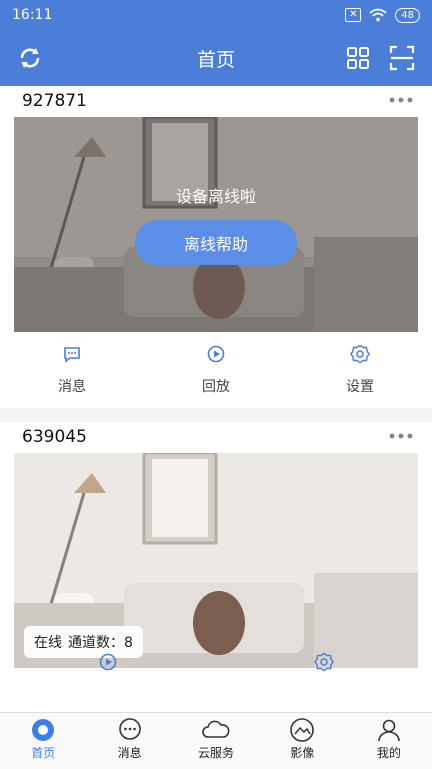  What do you see at coordinates (72, 387) in the screenshot?
I see `messages-label: 消息` at bounding box center [72, 387].